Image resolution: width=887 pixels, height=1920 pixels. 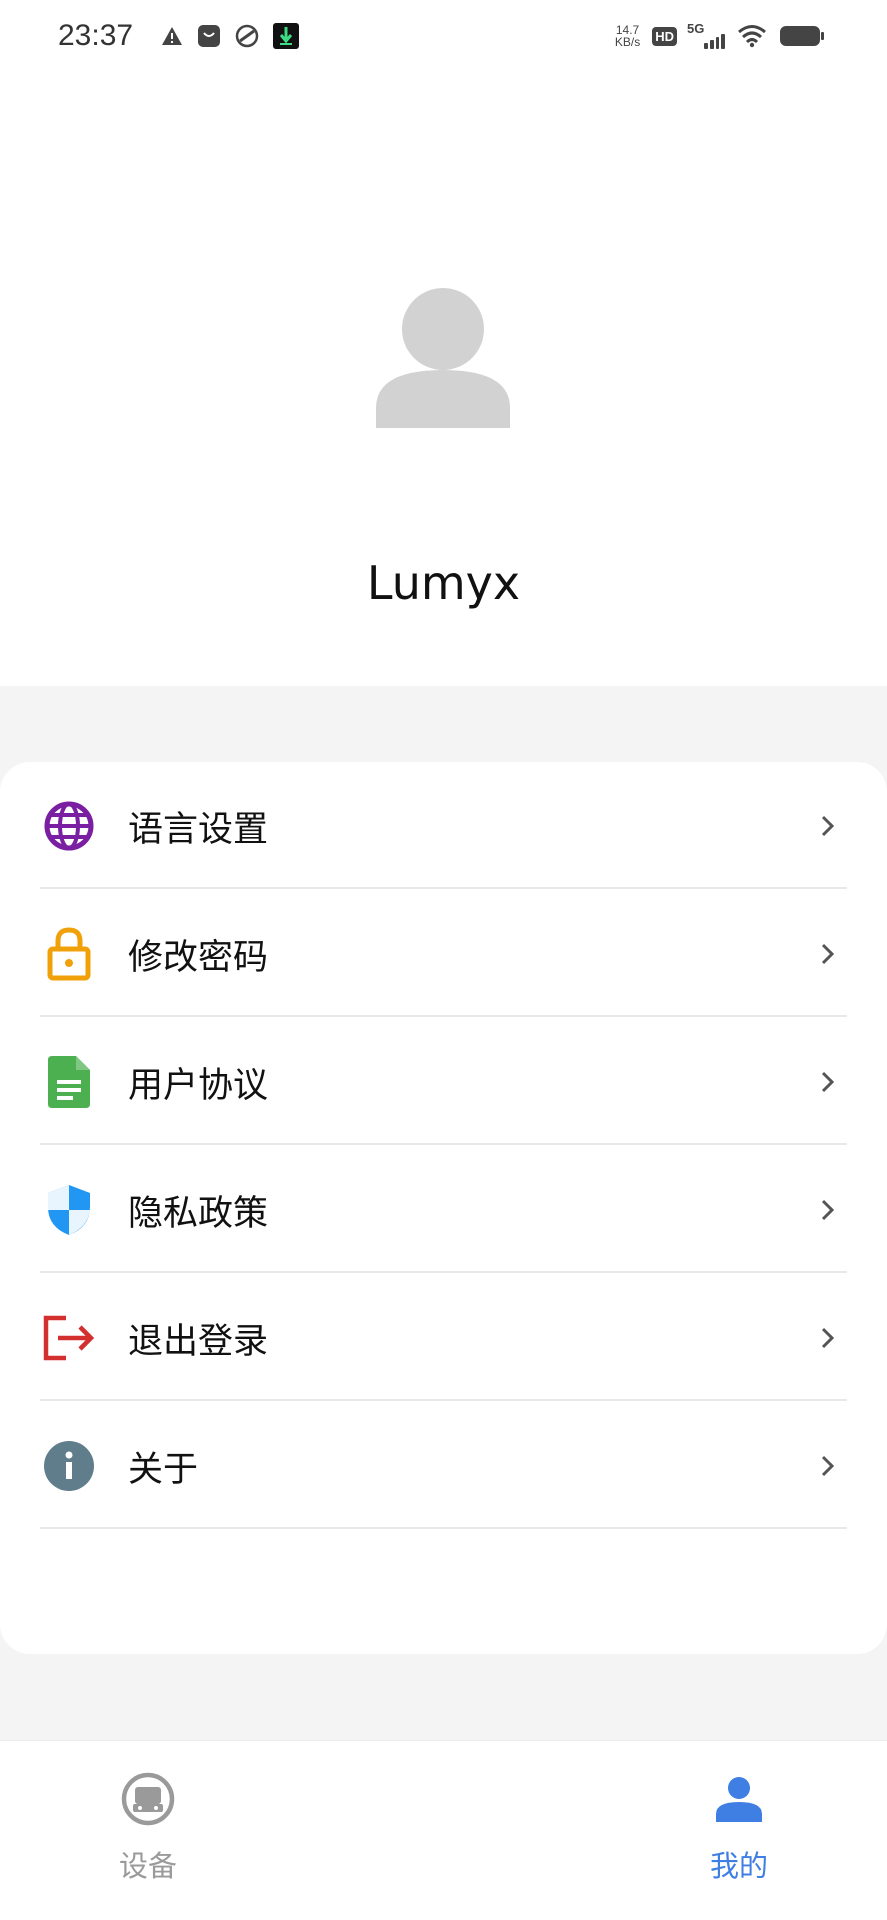 What do you see at coordinates (198, 1213) in the screenshot?
I see `menu-label: 隐私政策` at bounding box center [198, 1213].